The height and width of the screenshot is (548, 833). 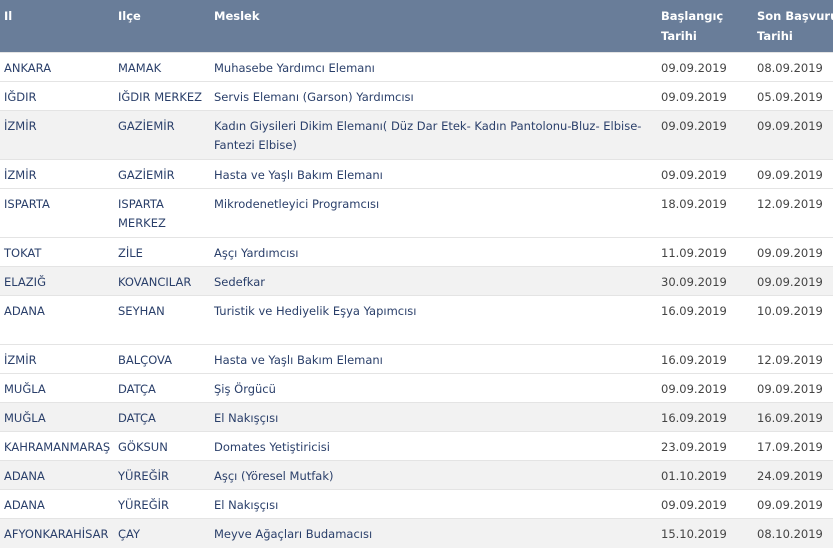 I want to click on cell-ilce: GÖKSUN, so click(x=162, y=446).